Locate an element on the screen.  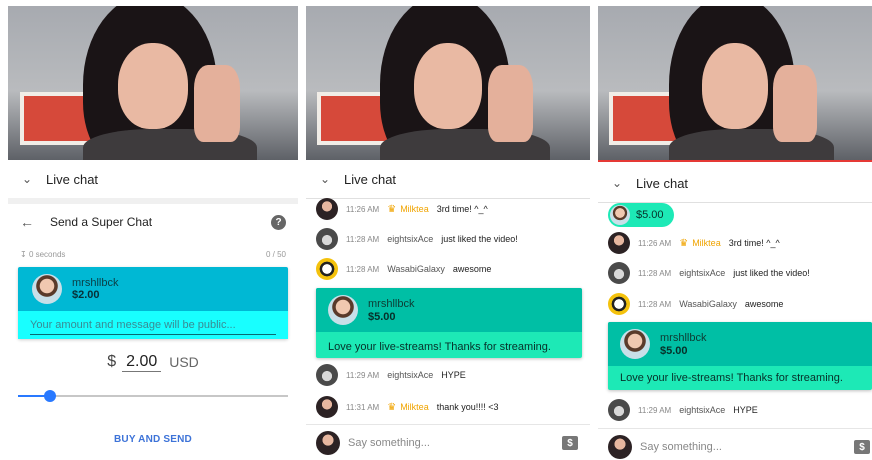
pinned-super-chat-ticker: $5.00 is located at coordinates (641, 215).